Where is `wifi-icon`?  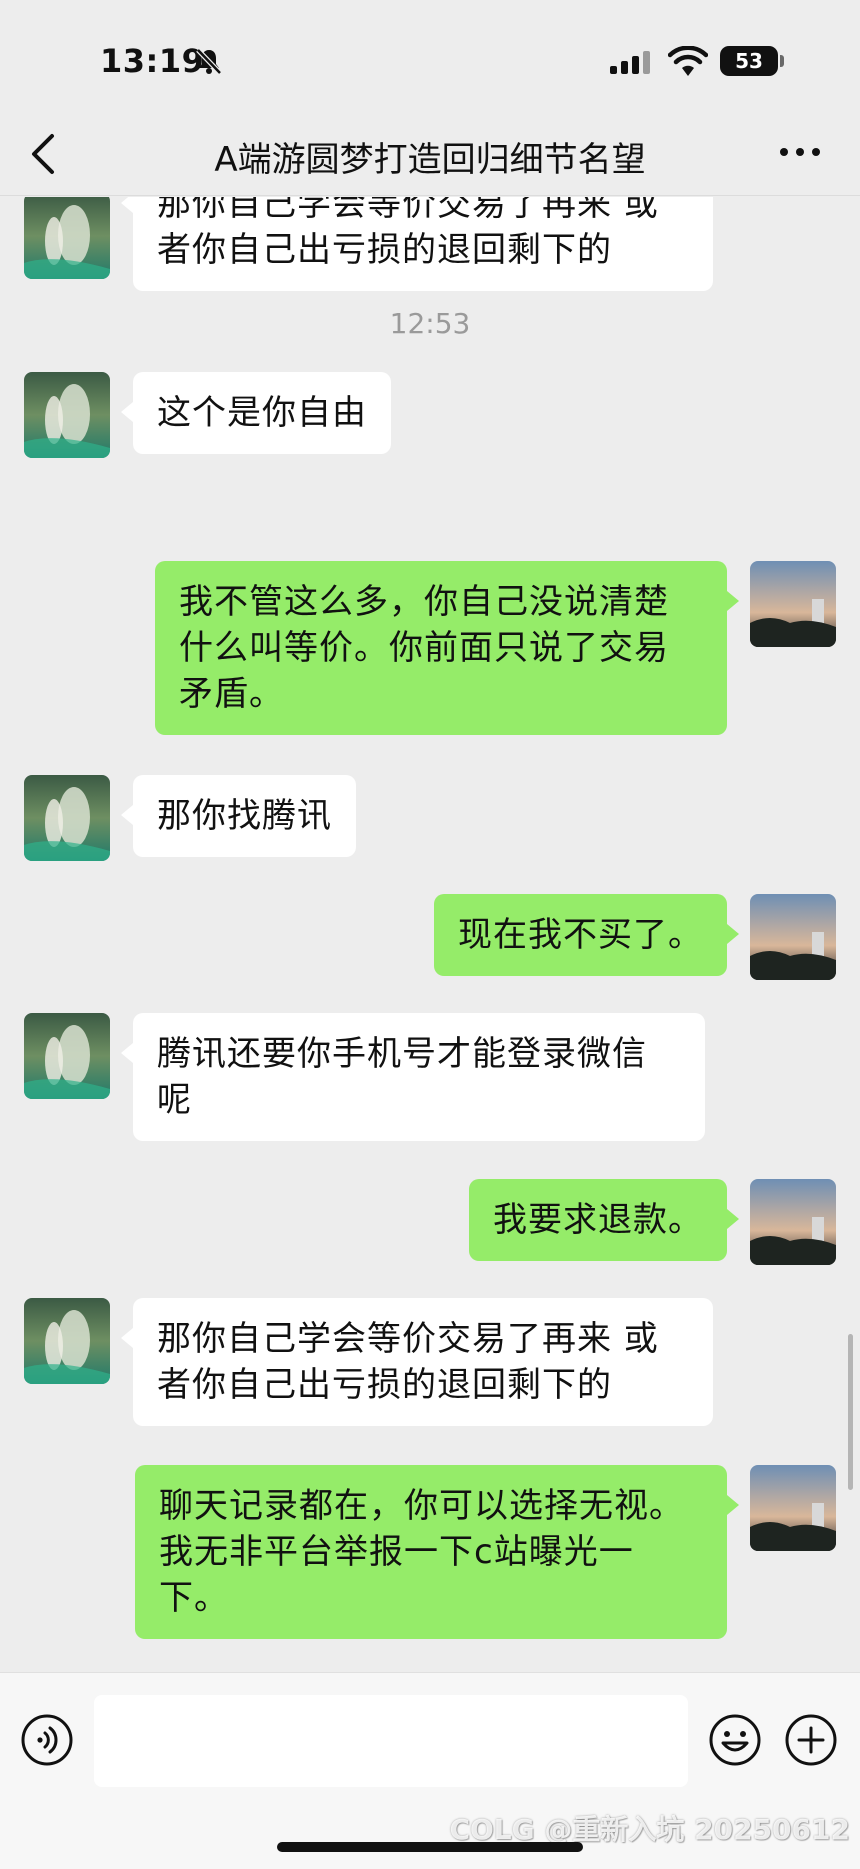
wifi-icon is located at coordinates (688, 61).